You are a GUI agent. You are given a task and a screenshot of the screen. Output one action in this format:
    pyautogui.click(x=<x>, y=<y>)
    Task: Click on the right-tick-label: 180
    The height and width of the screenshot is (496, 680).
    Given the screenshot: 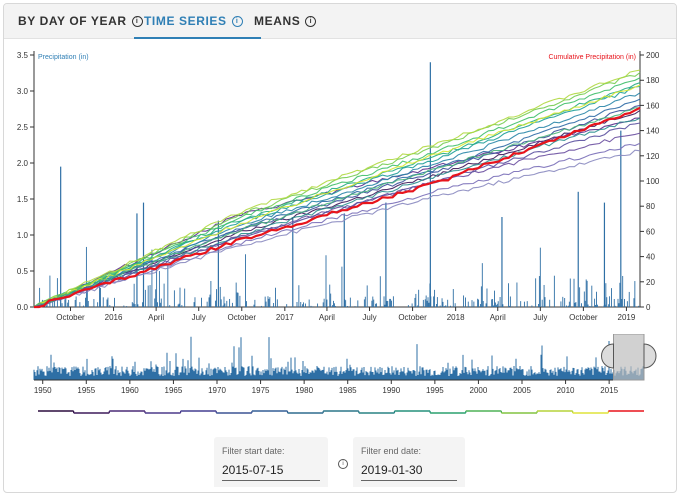 What is the action you would take?
    pyautogui.click(x=653, y=80)
    